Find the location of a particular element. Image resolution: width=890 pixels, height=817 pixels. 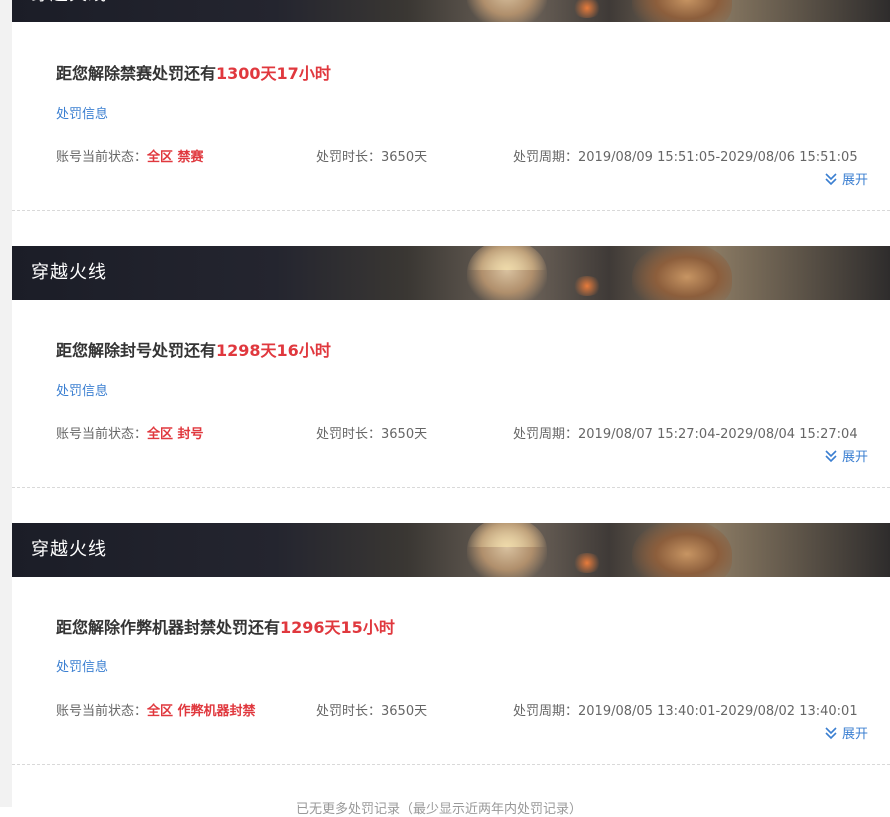

account-status: 账号当前状态：全区 禁赛 is located at coordinates (130, 157).